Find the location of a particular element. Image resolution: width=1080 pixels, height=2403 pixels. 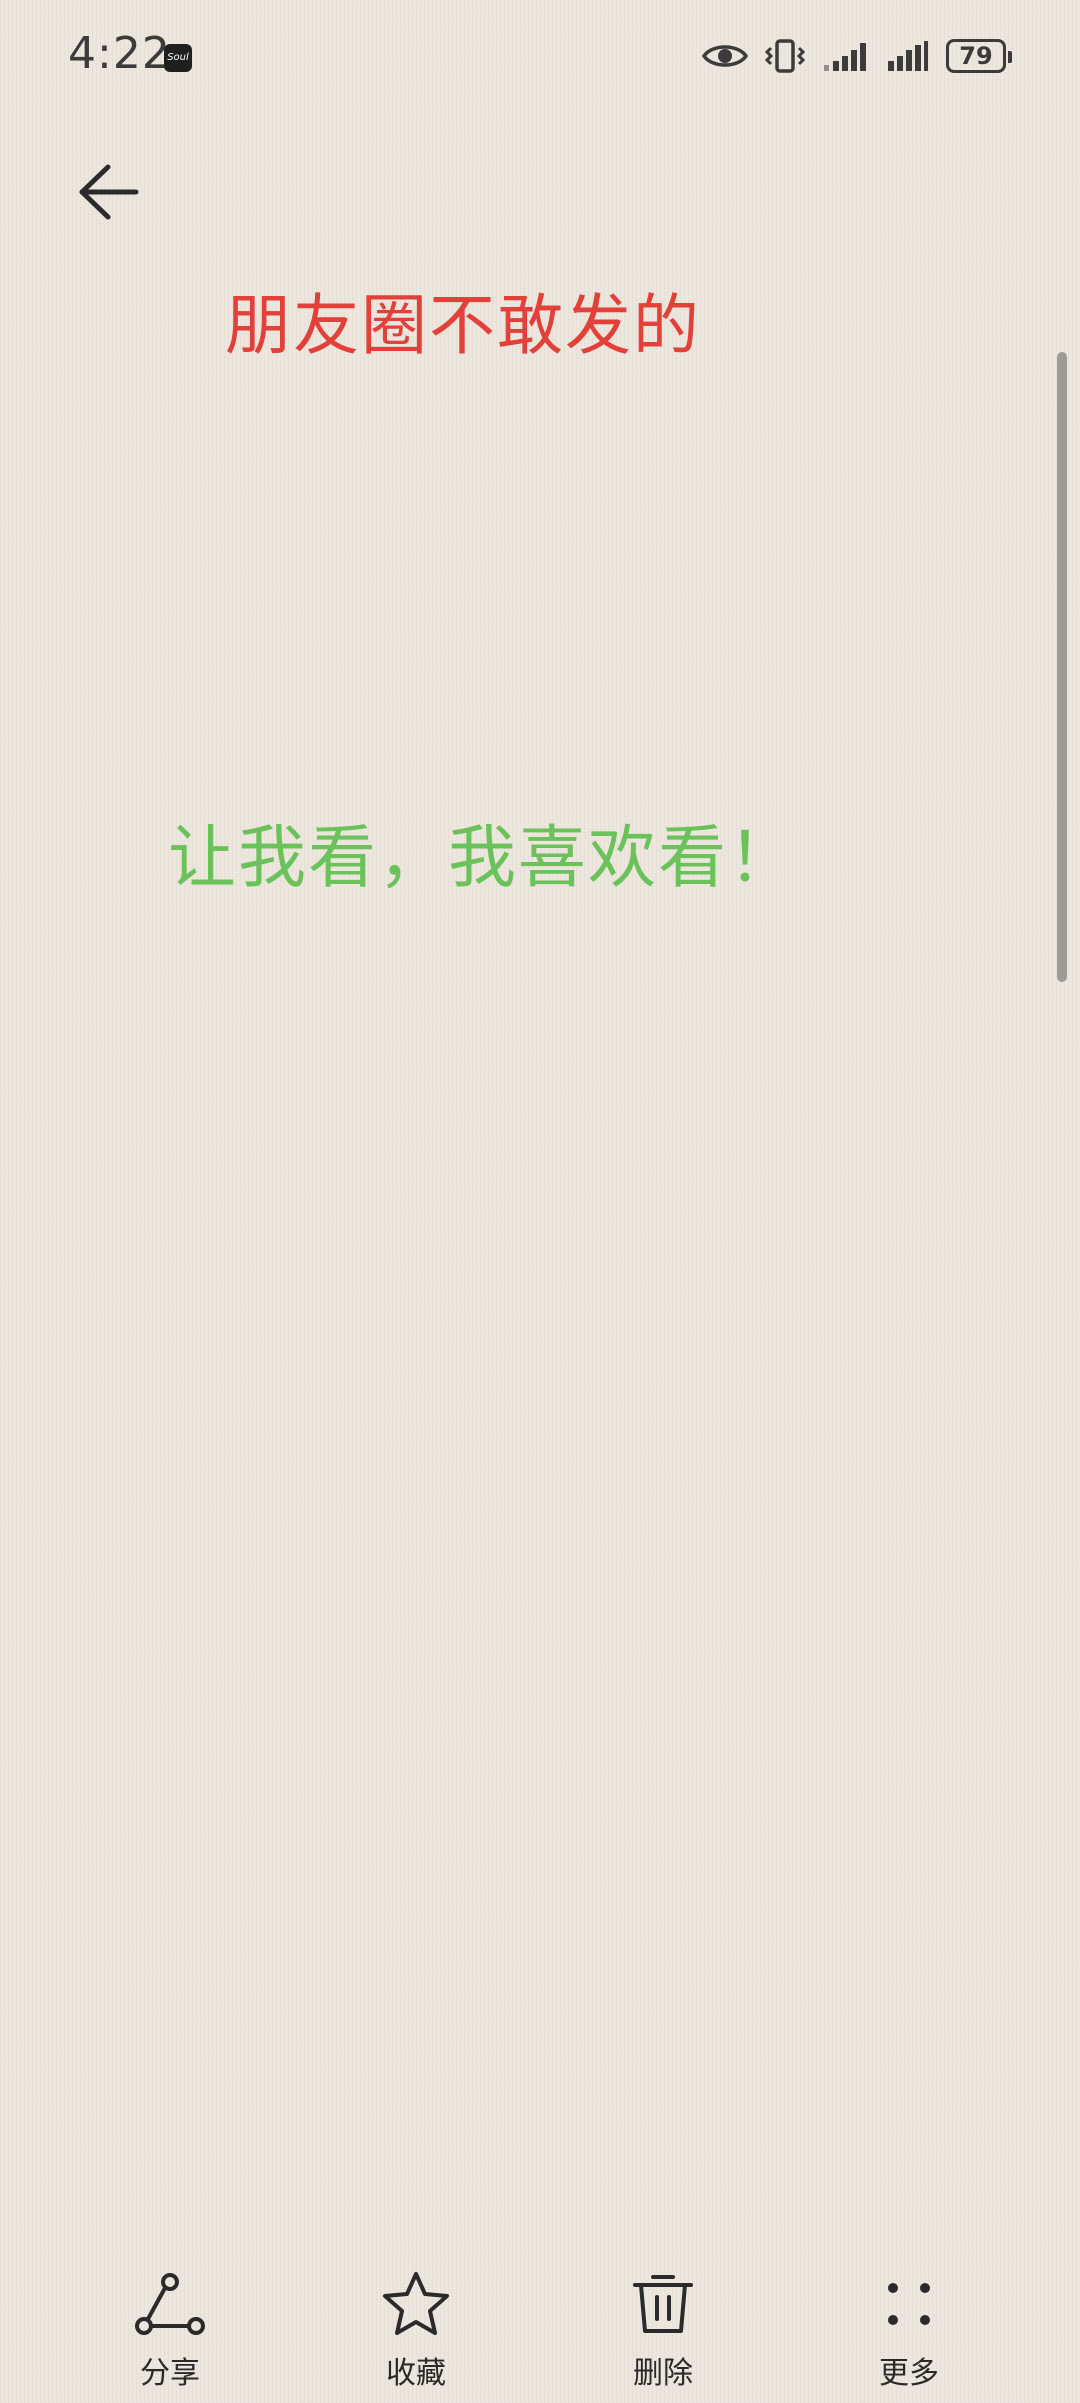

favorite-label: 收藏 is located at coordinates (416, 2373).